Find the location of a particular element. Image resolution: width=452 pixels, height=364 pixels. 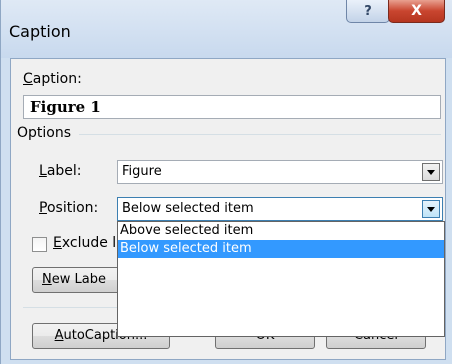

window-title: Caption is located at coordinates (40, 31).